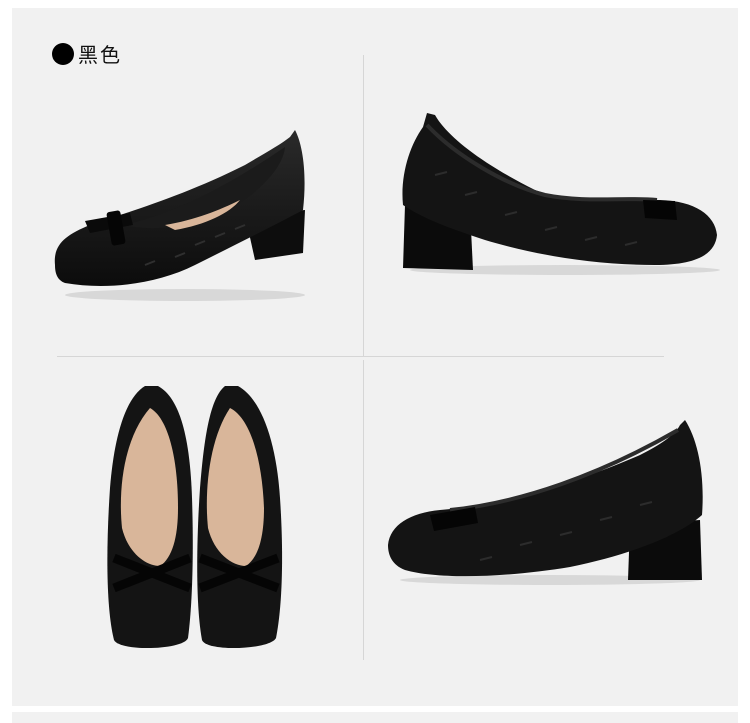 The height and width of the screenshot is (723, 750). Describe the element at coordinates (545, 502) in the screenshot. I see `shoe-angle-right-image` at that location.